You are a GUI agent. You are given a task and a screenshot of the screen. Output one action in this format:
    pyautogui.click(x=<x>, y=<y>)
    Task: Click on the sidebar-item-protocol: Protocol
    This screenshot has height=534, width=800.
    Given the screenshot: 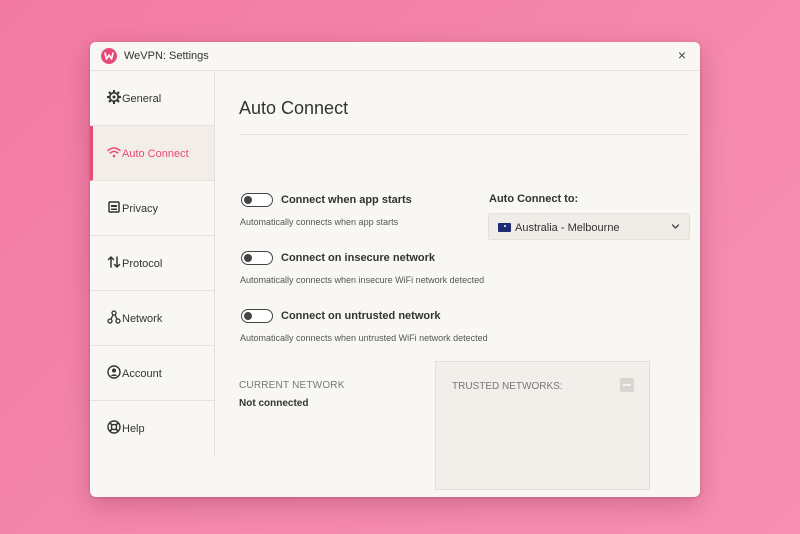 What is the action you would take?
    pyautogui.click(x=152, y=263)
    